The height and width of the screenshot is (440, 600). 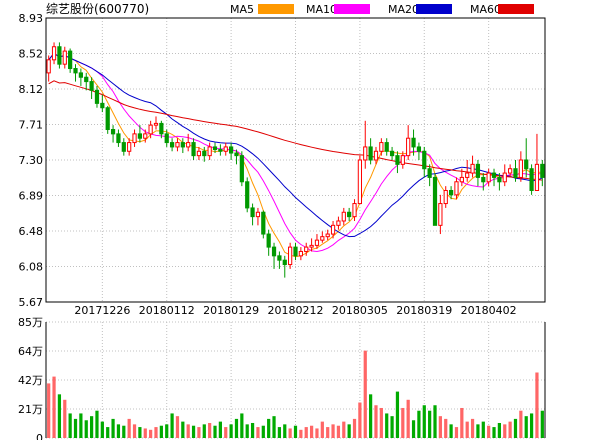 What do you see at coordinates (31, 125) in the screenshot?
I see `price-tick-label: 7.71` at bounding box center [31, 125].